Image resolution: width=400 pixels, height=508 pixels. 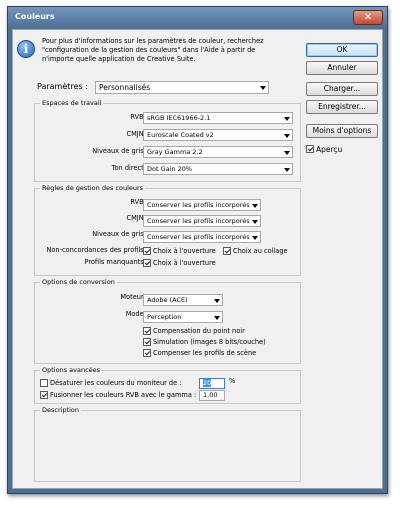 What do you see at coordinates (202, 237) in the screenshot?
I see `policy-gray-select: Conserver les profils incorporés` at bounding box center [202, 237].